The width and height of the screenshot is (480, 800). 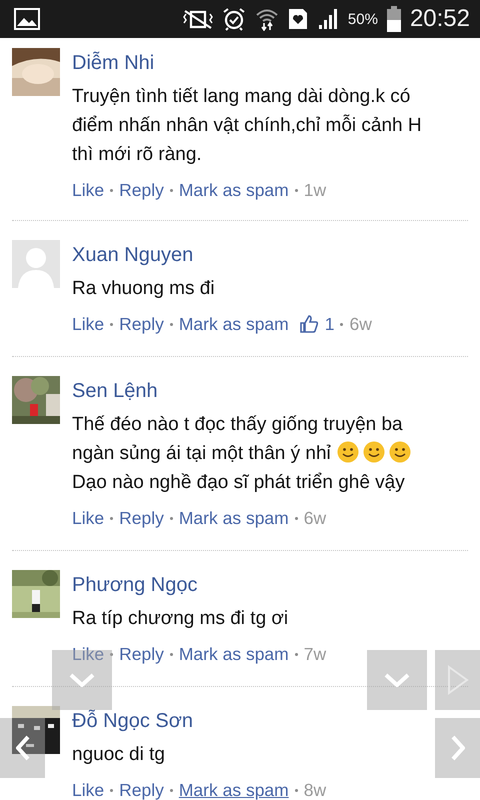 What do you see at coordinates (327, 19) in the screenshot?
I see `signal-icon` at bounding box center [327, 19].